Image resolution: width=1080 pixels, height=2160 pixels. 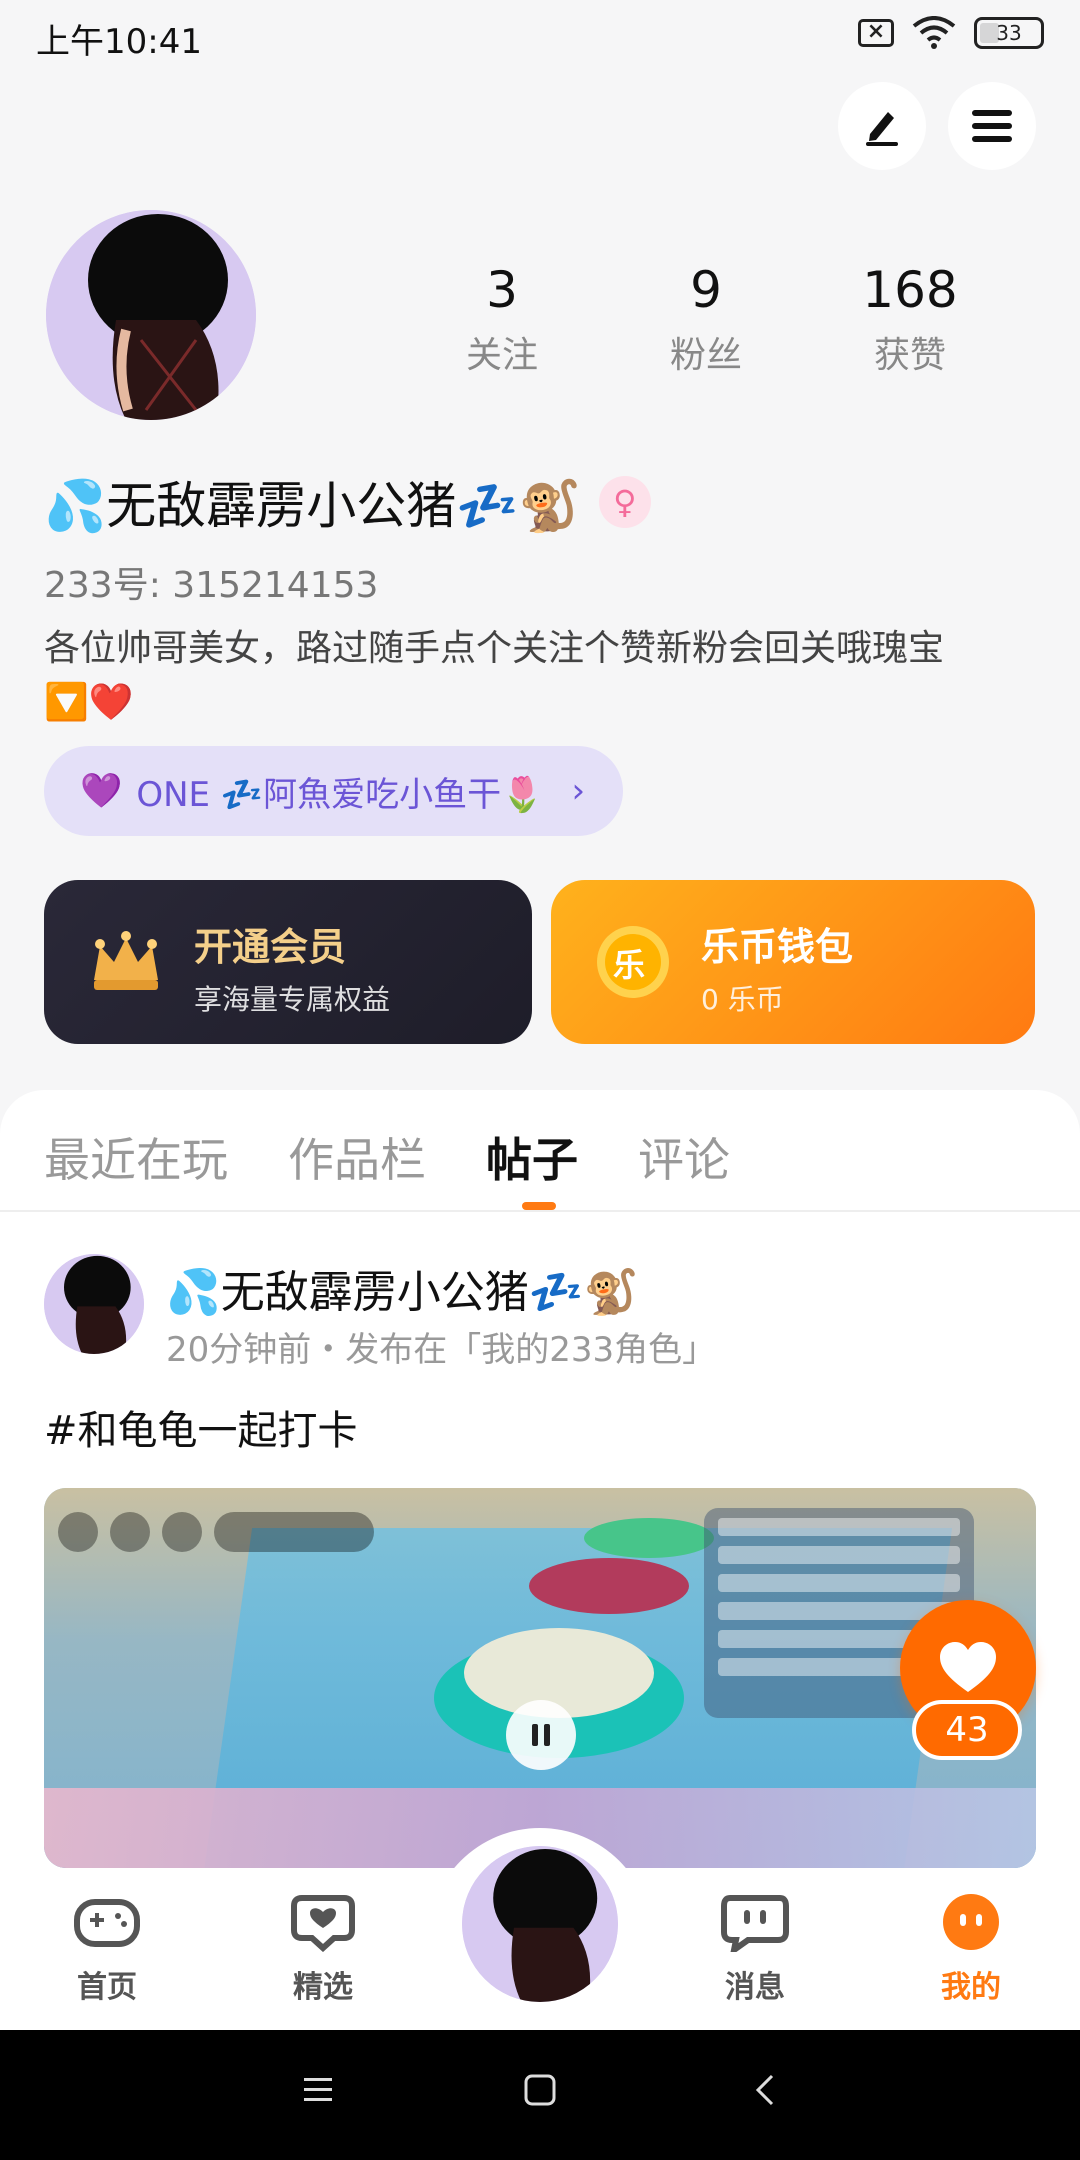 I want to click on vip-card-title: 开通会员, so click(x=270, y=947).